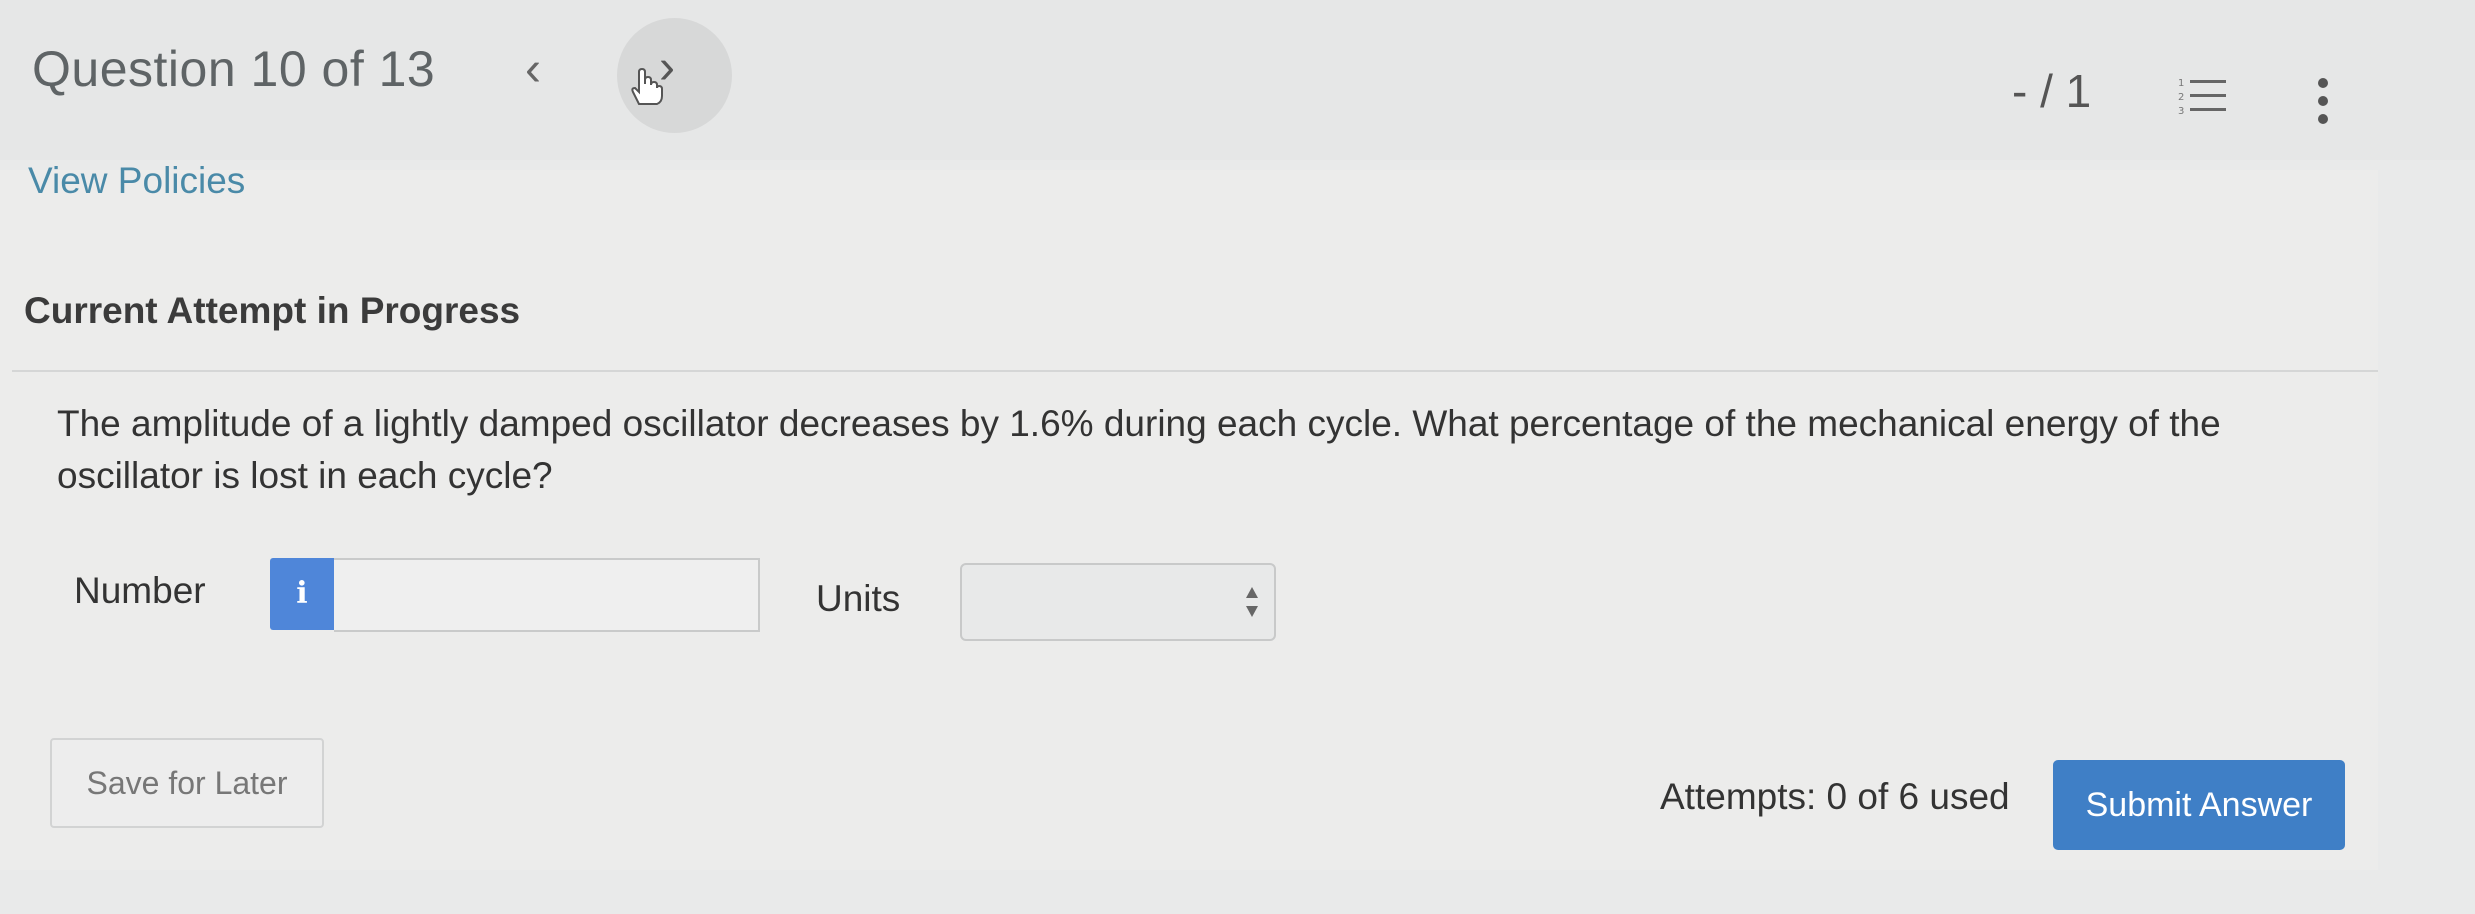 The width and height of the screenshot is (2475, 914). What do you see at coordinates (234, 69) in the screenshot?
I see `question-counter: Question 10 of 13` at bounding box center [234, 69].